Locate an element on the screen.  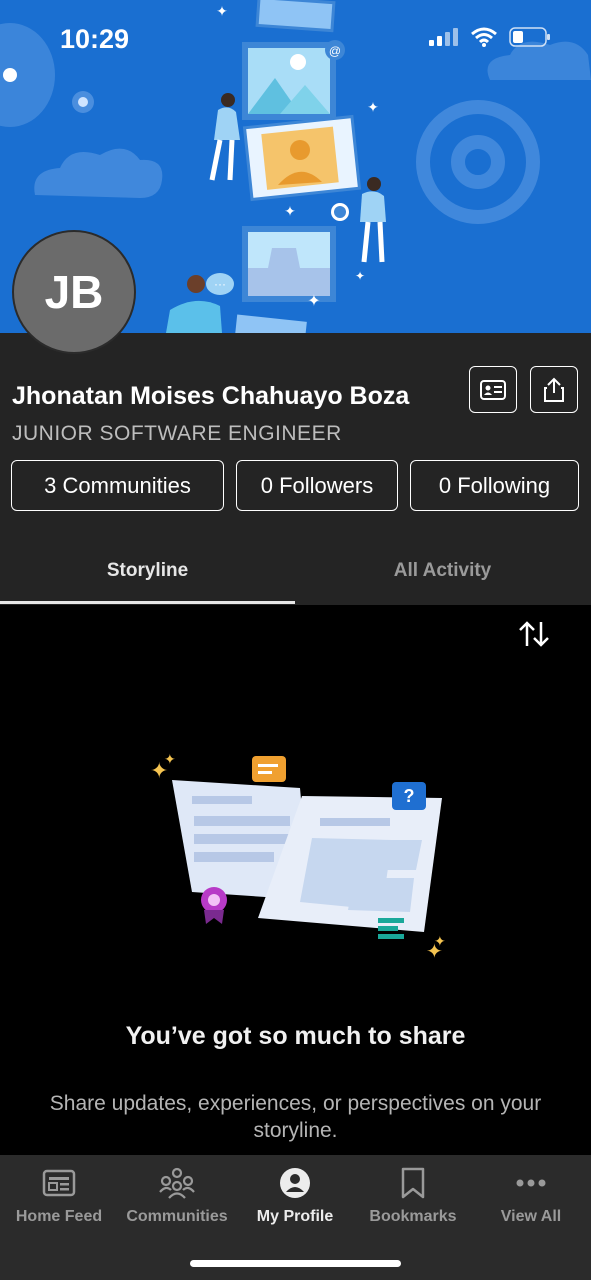
status-icons is located at coordinates (490, 37).